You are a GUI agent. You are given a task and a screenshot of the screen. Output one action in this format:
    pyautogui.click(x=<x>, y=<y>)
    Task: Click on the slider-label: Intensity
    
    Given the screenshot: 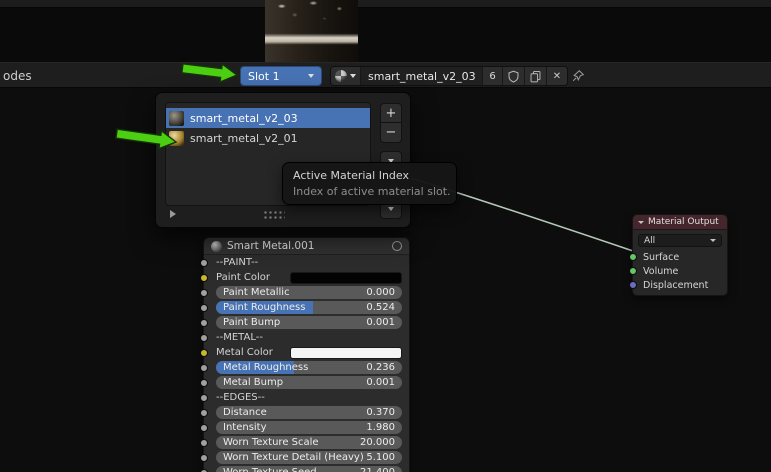 What is the action you would take?
    pyautogui.click(x=245, y=427)
    